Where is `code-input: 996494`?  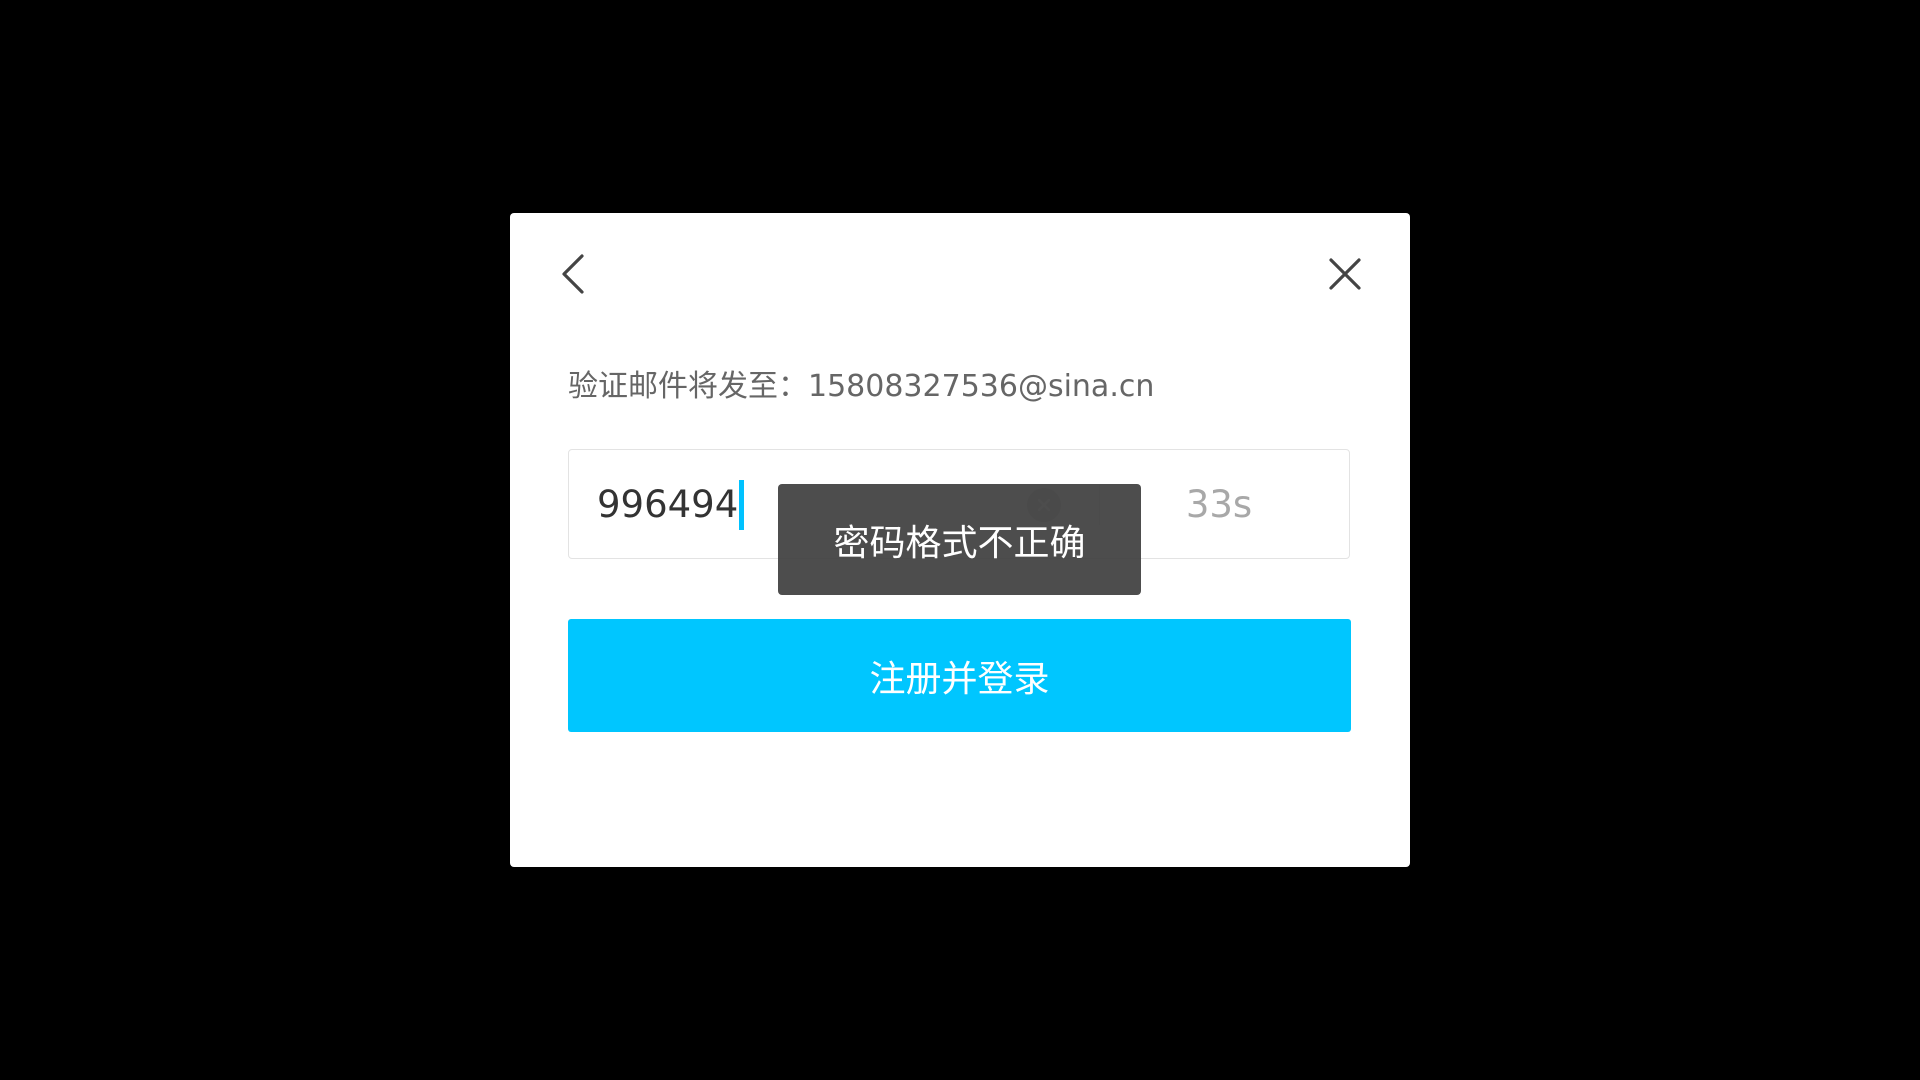
code-input: 996494 is located at coordinates (671, 505).